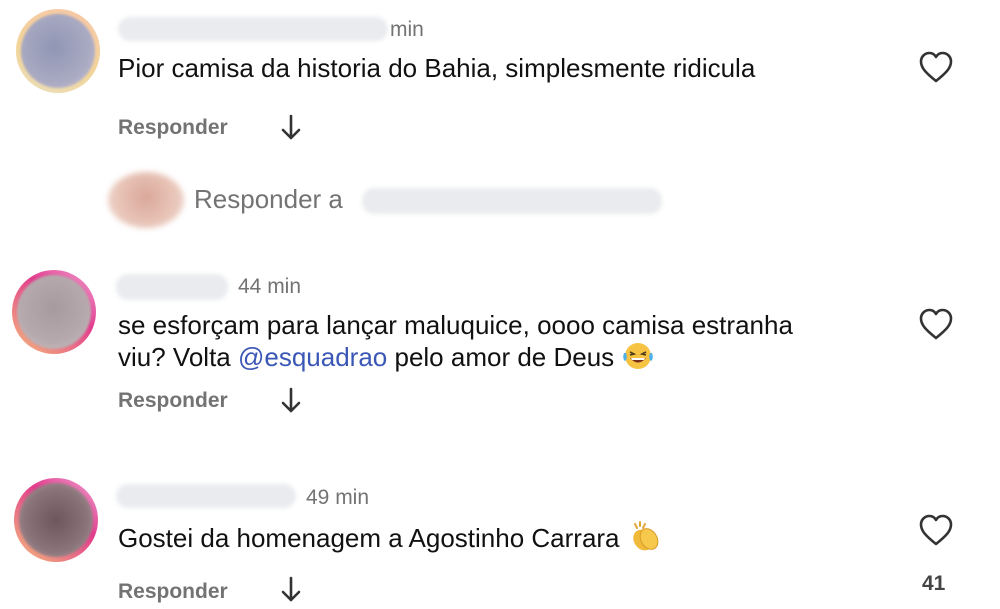  Describe the element at coordinates (178, 357) in the screenshot. I see `comment-text-line2: viu? Volta` at that location.